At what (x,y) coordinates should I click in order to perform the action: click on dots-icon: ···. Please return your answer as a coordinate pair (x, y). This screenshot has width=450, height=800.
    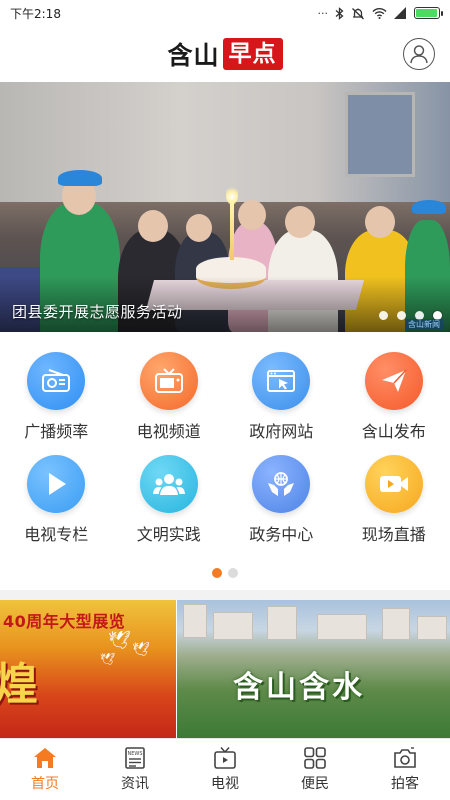
    Looking at the image, I should click on (323, 13).